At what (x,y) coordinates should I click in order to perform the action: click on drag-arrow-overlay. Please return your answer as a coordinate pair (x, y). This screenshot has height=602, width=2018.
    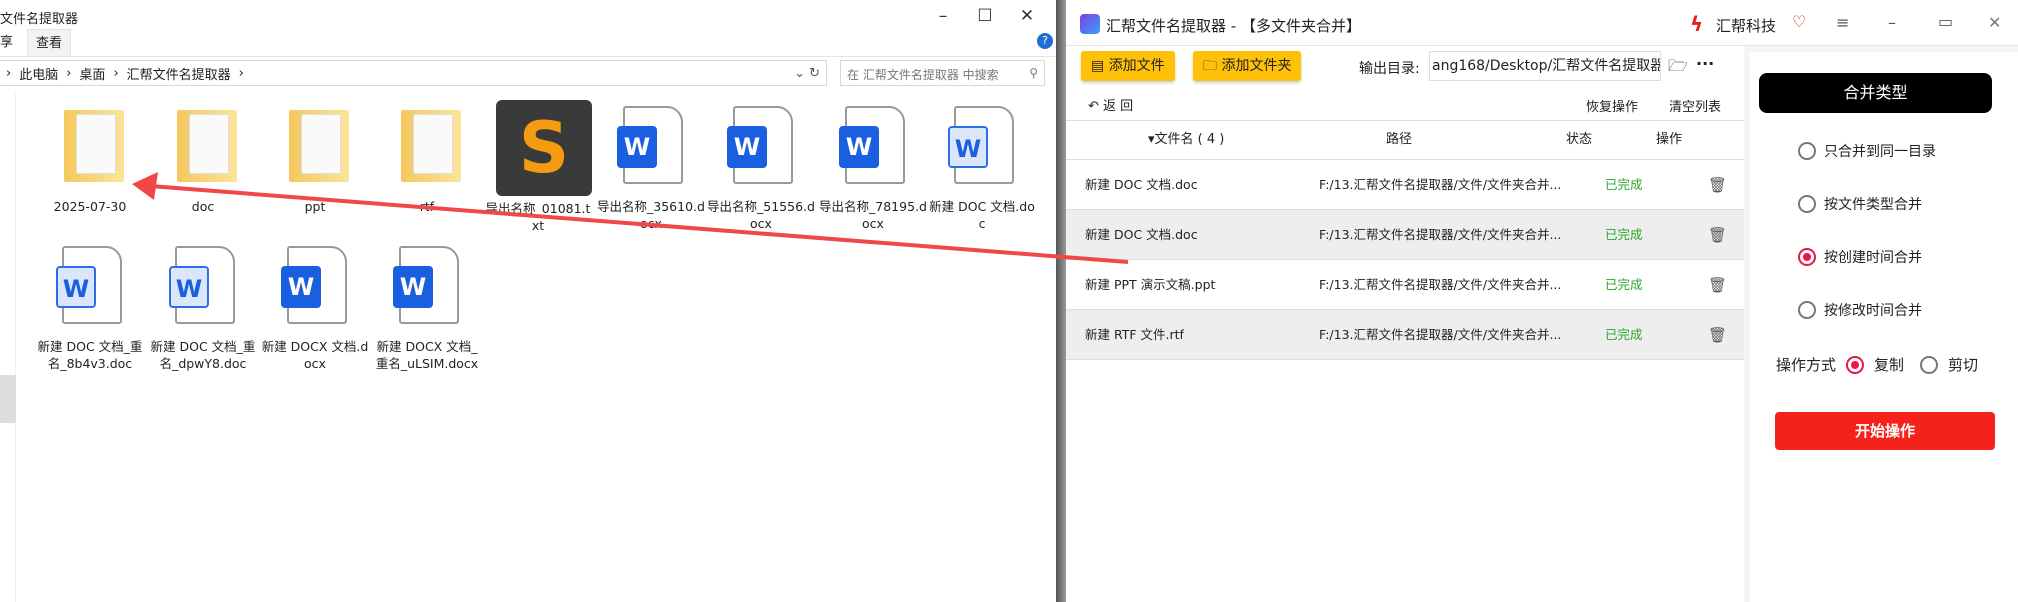
    Looking at the image, I should click on (630, 218).